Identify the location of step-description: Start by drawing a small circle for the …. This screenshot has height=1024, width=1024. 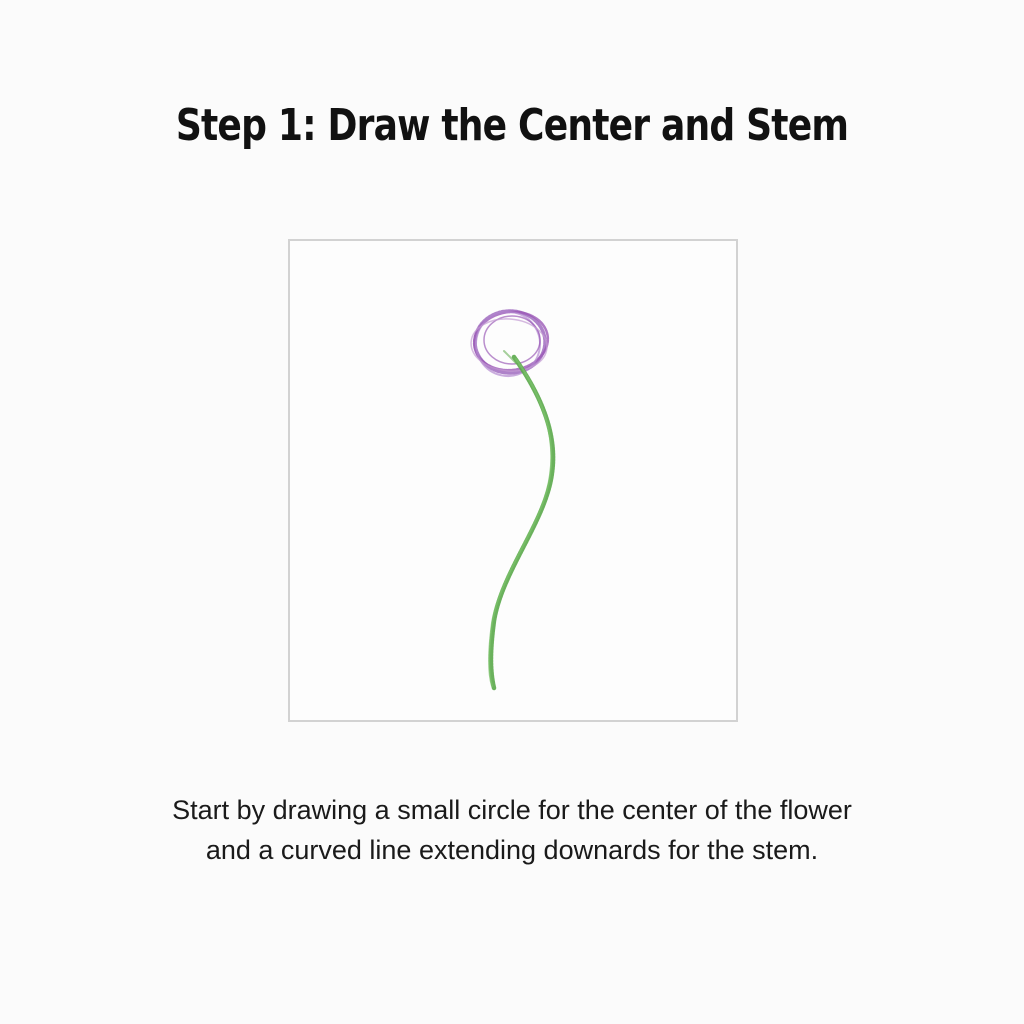
(512, 830).